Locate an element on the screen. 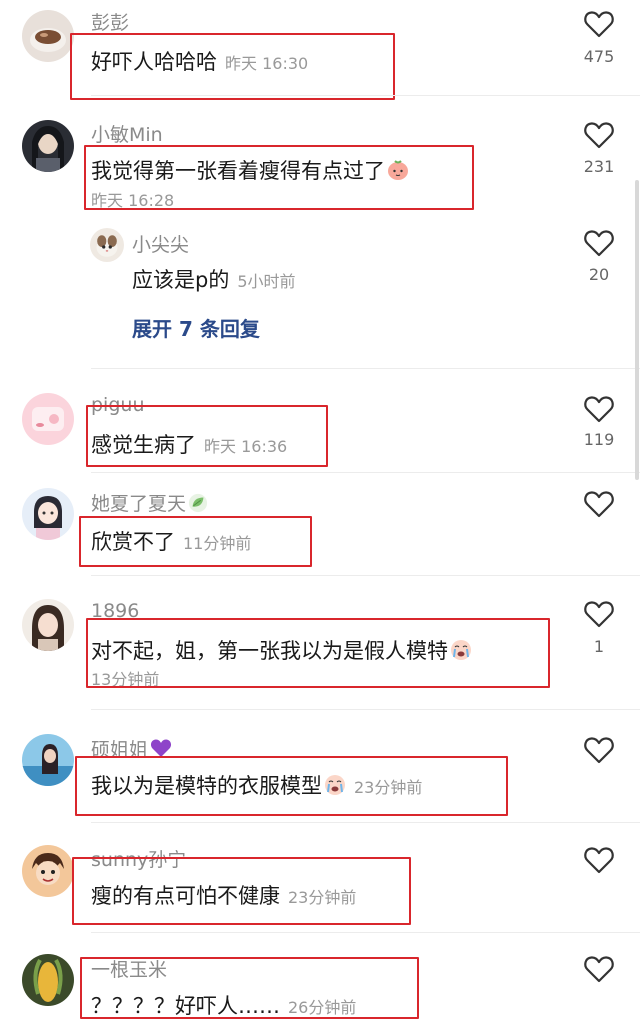 The height and width of the screenshot is (1021, 640). timestamp: 5小时前 is located at coordinates (266, 281).